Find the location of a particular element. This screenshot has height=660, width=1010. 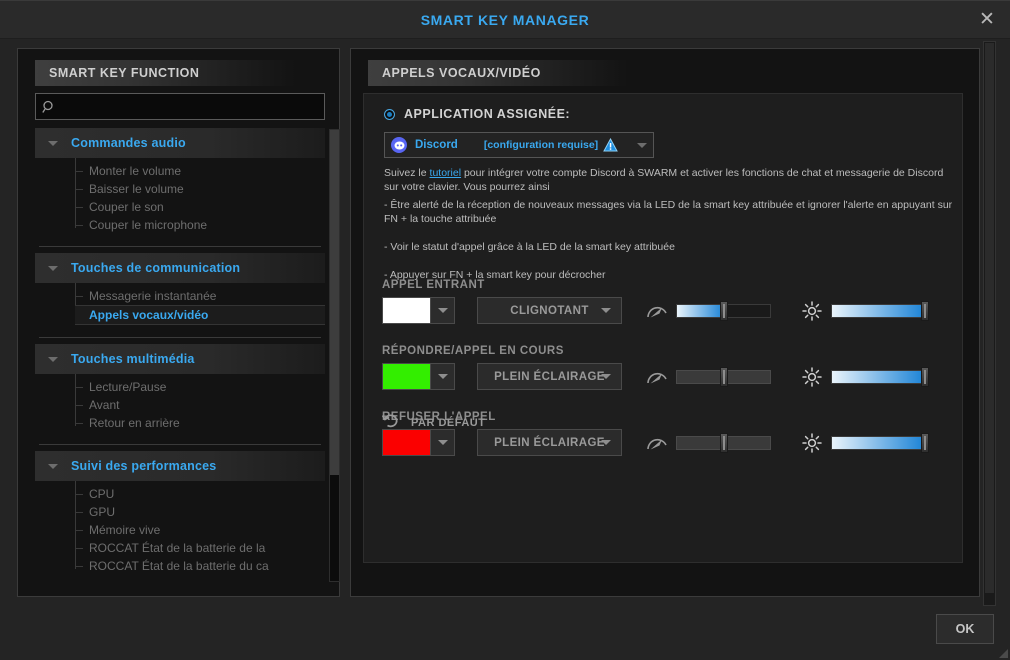

effect-value: PLEIN ÉCLAIRAGE is located at coordinates (549, 376).